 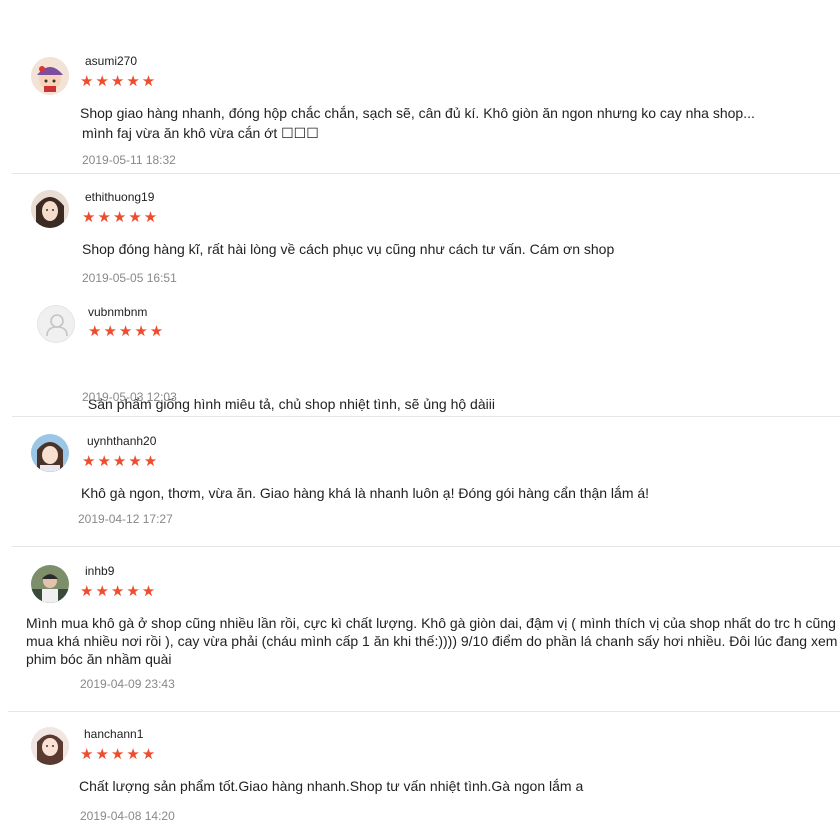 What do you see at coordinates (111, 61) in the screenshot?
I see `reviewer-username: asumi270` at bounding box center [111, 61].